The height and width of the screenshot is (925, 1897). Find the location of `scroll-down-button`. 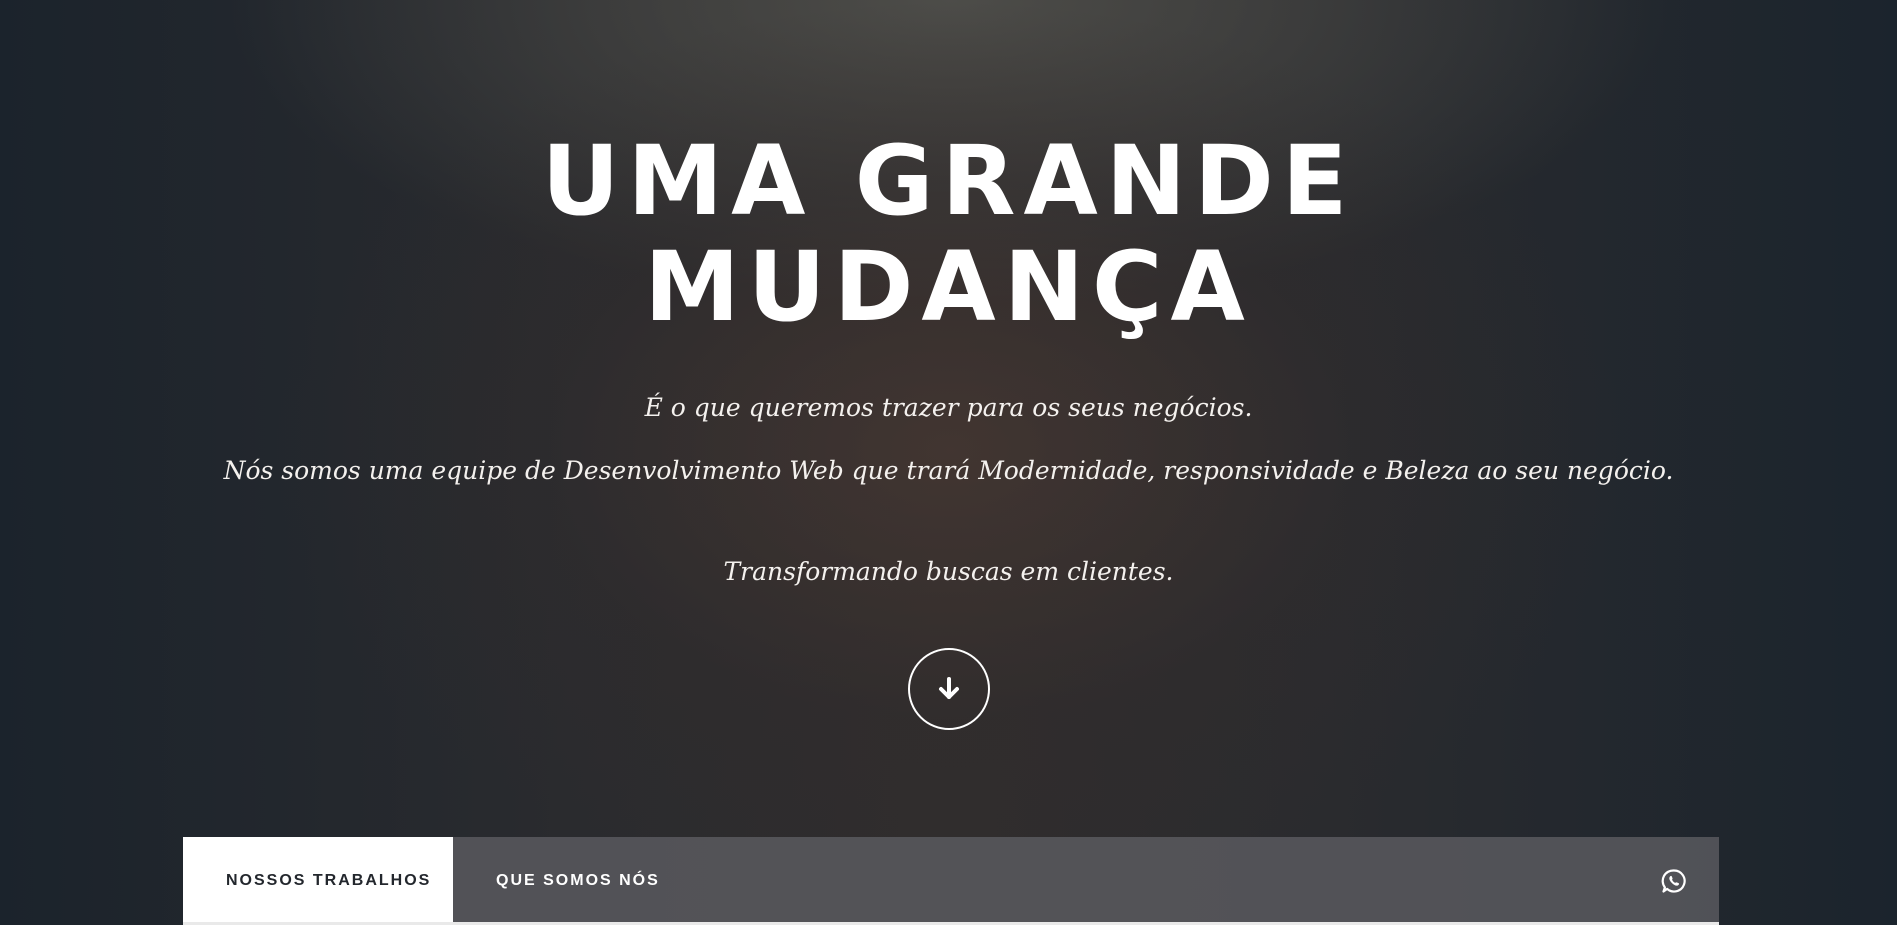

scroll-down-button is located at coordinates (949, 689).